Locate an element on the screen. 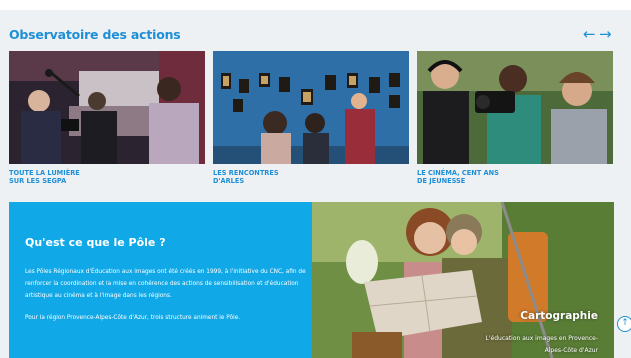  scroll-to-top-icon: ↑ is located at coordinates (624, 324).